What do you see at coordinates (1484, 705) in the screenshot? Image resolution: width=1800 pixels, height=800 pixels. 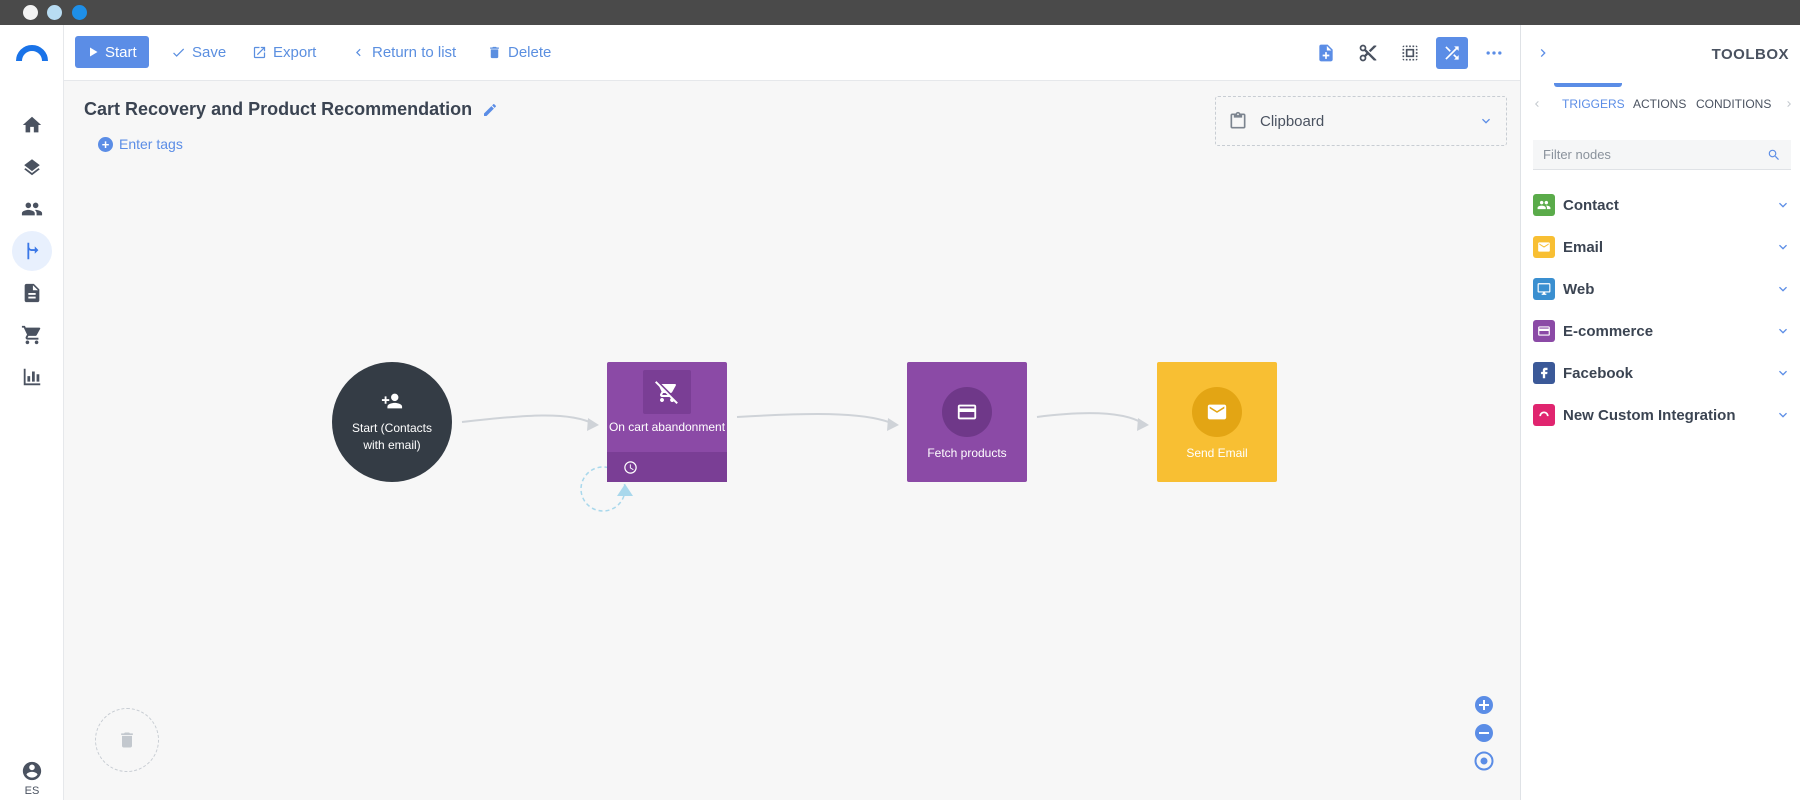 I see `zoom-in-button` at bounding box center [1484, 705].